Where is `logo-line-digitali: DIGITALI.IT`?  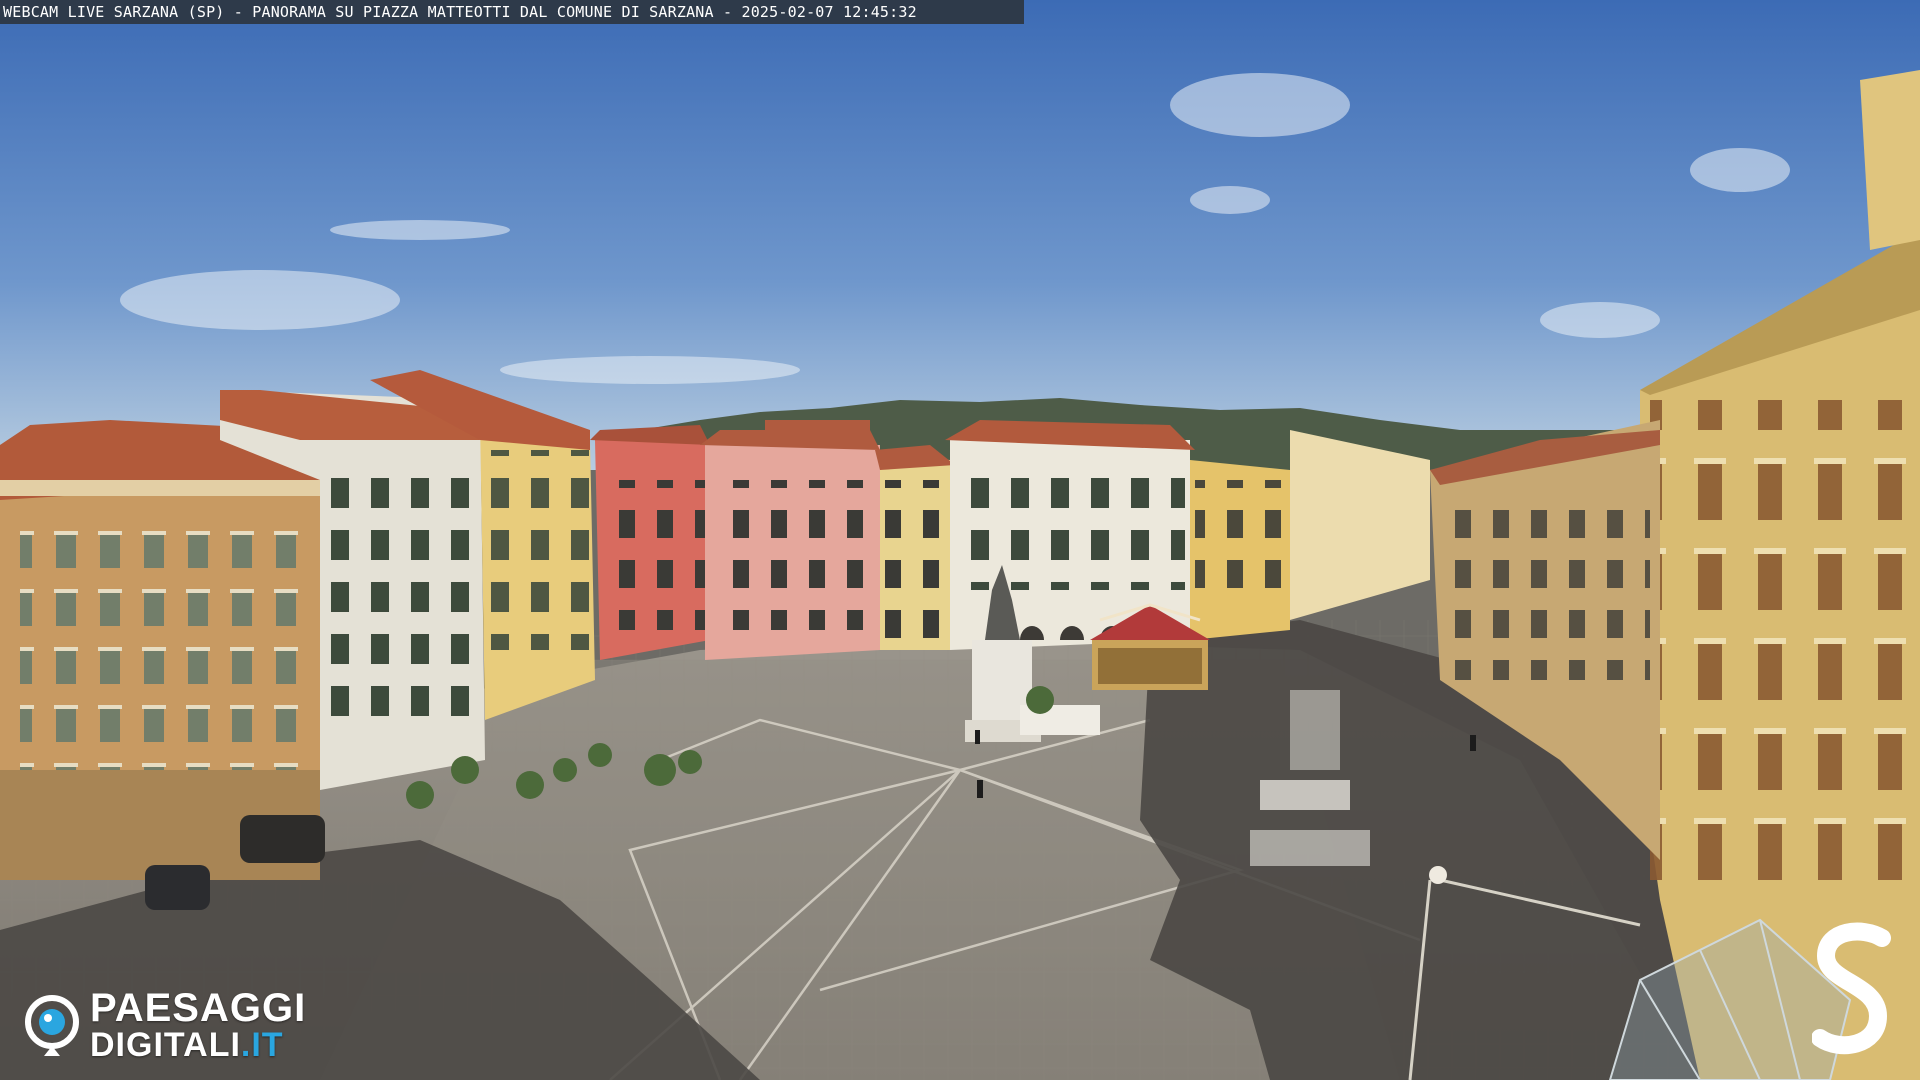 logo-line-digitali: DIGITALI.IT is located at coordinates (198, 1045).